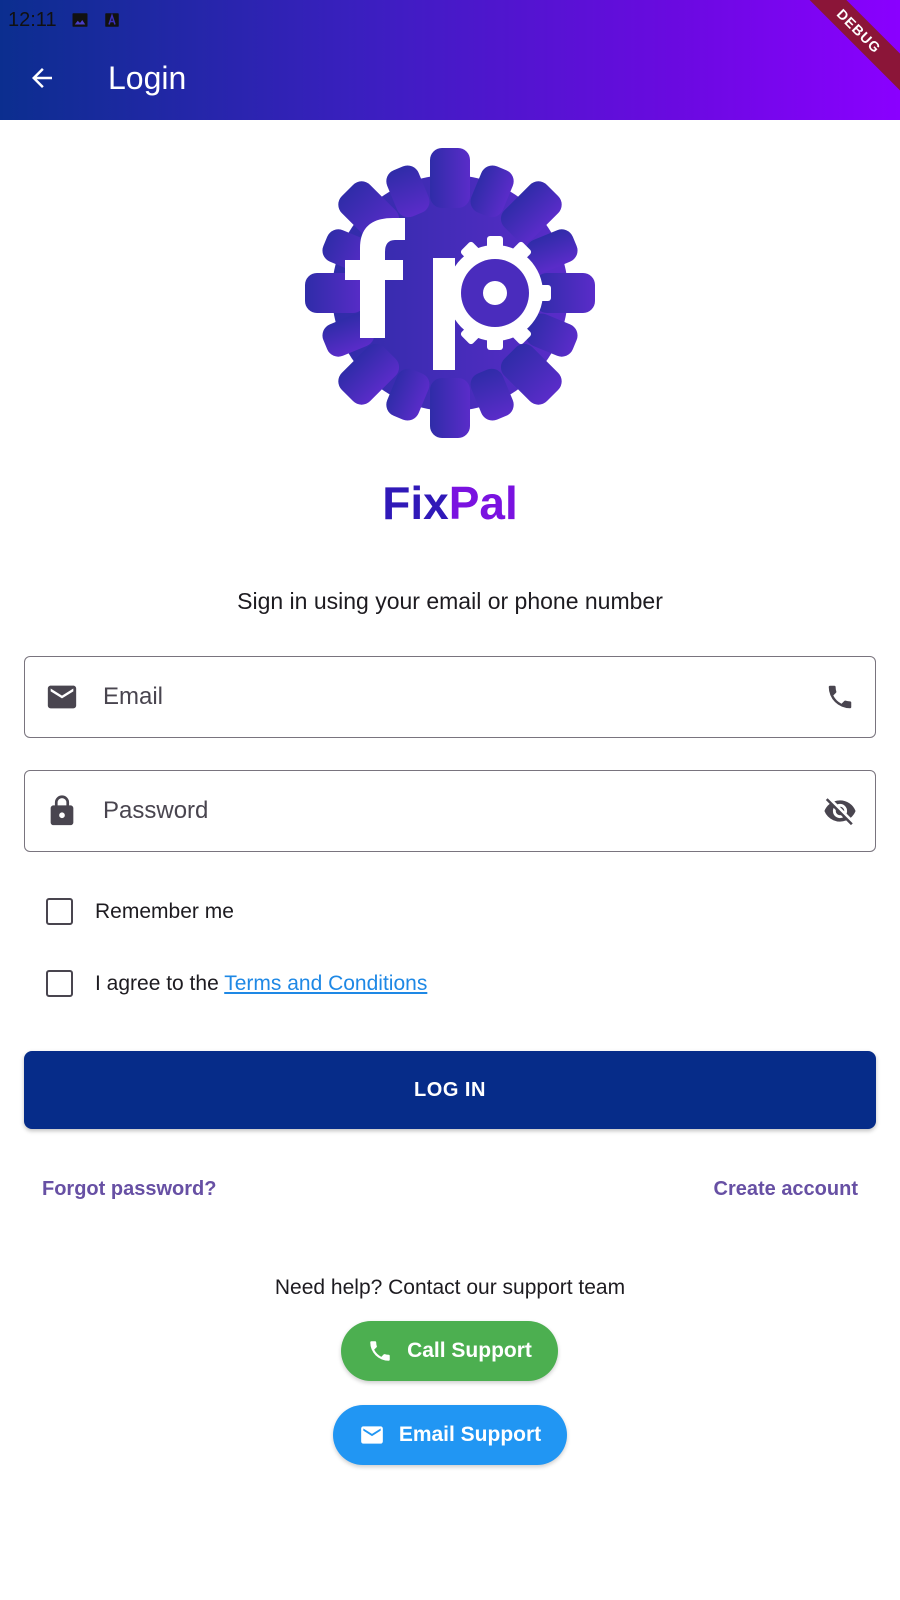 Image resolution: width=900 pixels, height=1600 pixels. I want to click on remember-me-row: Remember me, so click(140, 911).